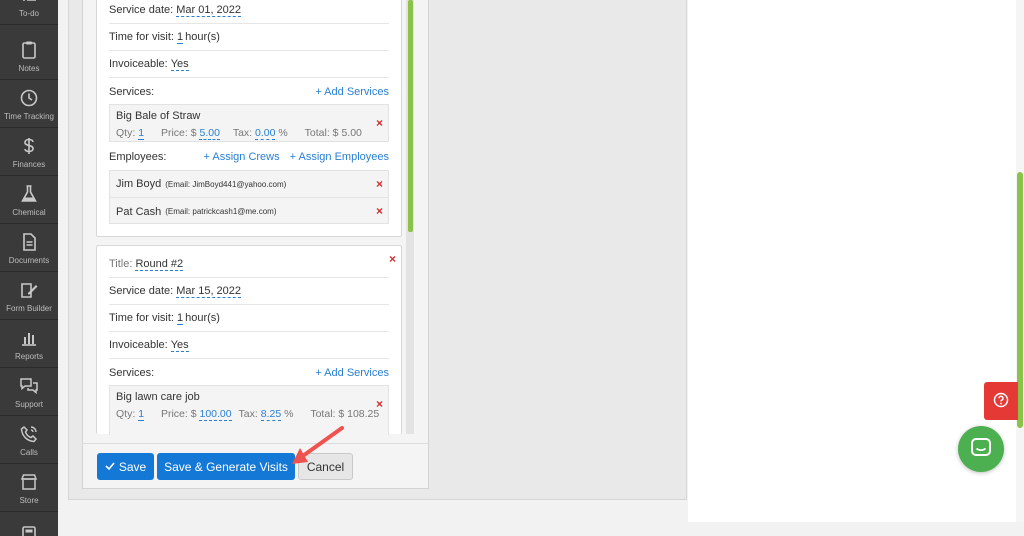  I want to click on sidebar-item-chemical: Chemical, so click(29, 200).